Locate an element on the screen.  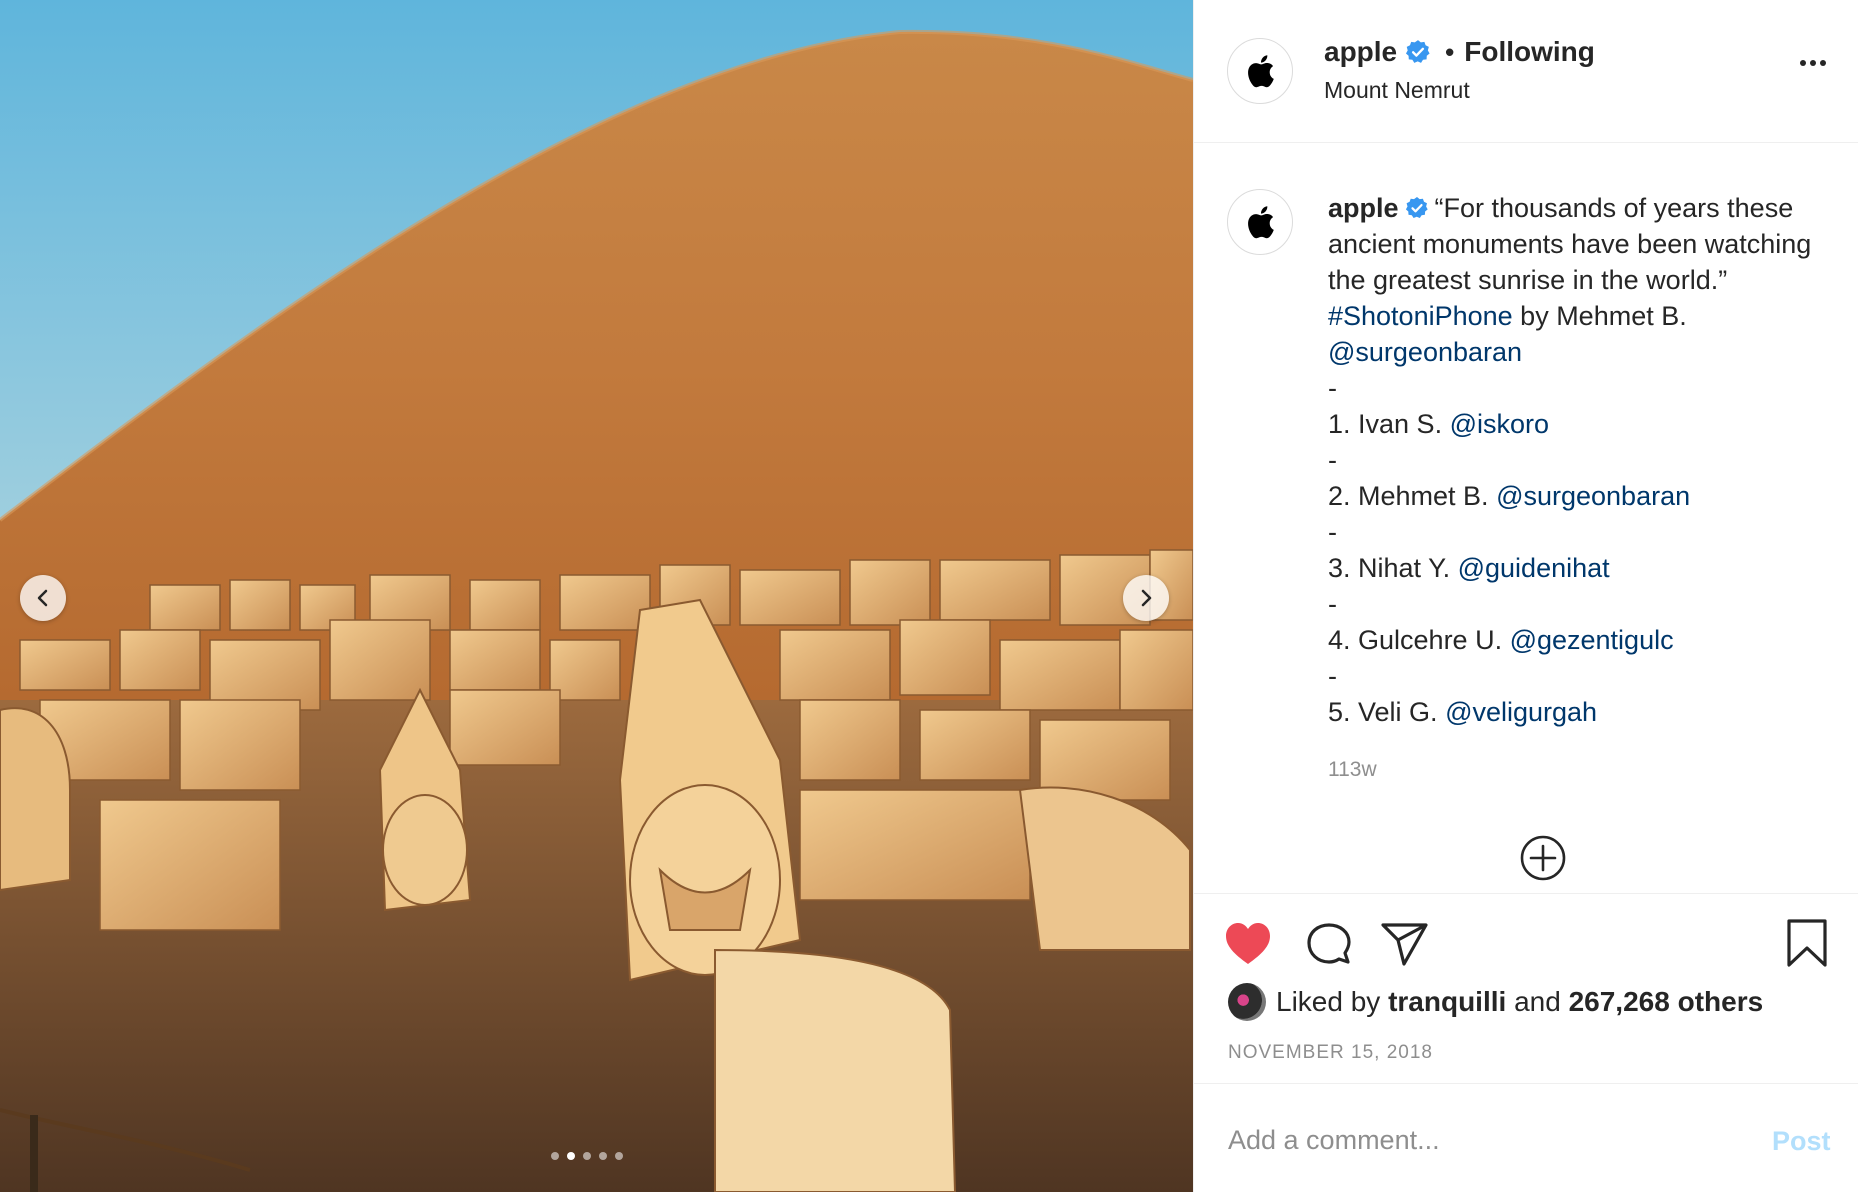
credit-item: 1. Ivan S. @iskoro is located at coordinates (1580, 424).